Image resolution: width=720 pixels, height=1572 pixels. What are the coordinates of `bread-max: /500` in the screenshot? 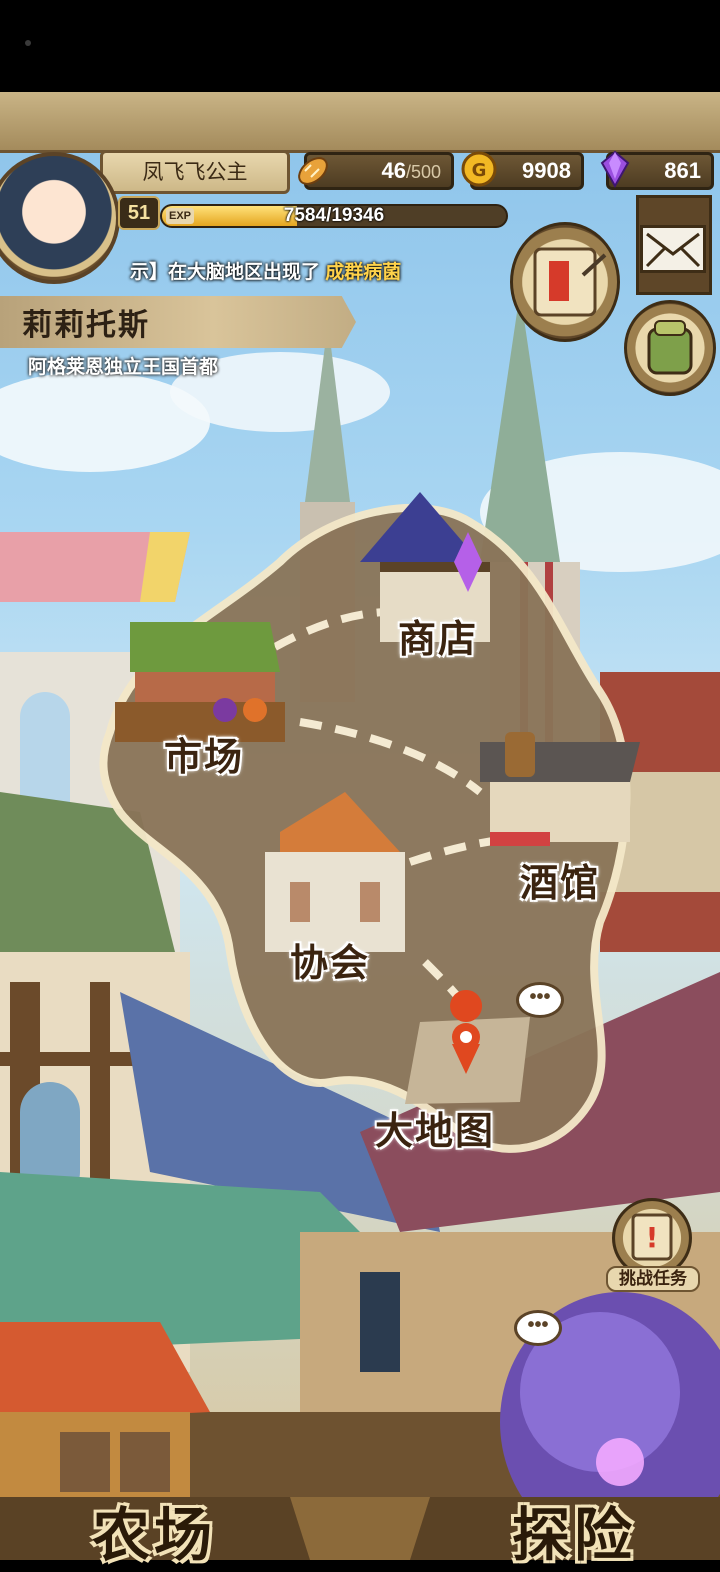 It's located at (423, 172).